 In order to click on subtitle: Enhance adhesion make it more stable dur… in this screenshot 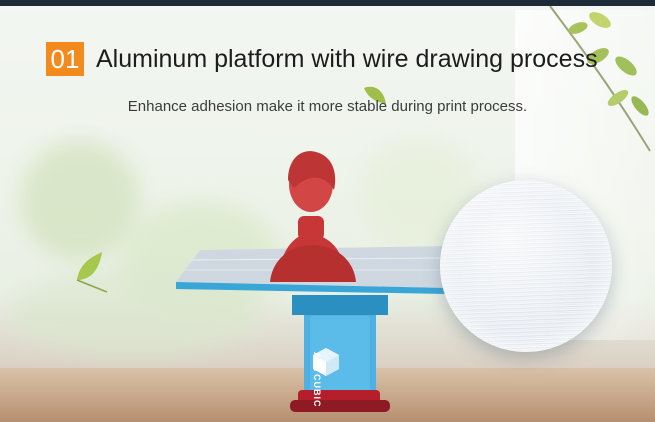, I will do `click(327, 106)`.